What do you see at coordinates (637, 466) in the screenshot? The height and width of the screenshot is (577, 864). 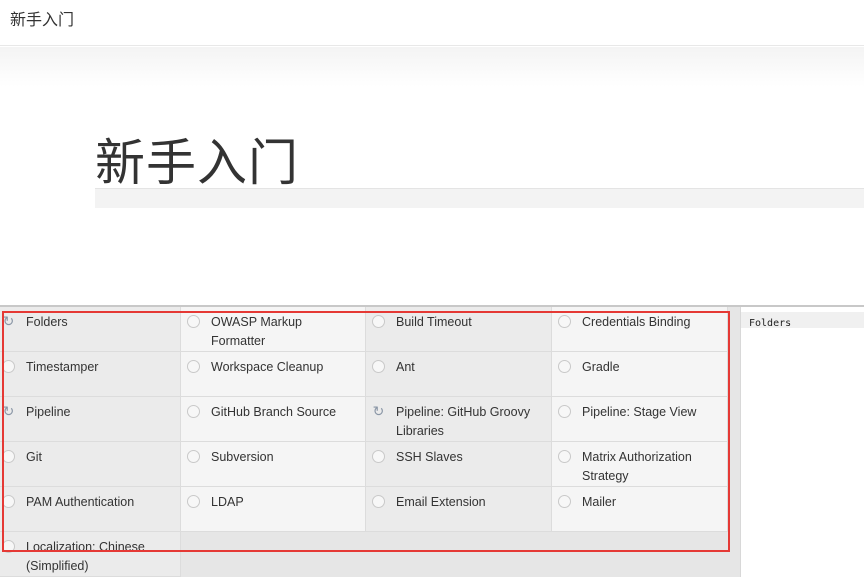 I see `plugin-label: Matrix Authorization Strategy` at bounding box center [637, 466].